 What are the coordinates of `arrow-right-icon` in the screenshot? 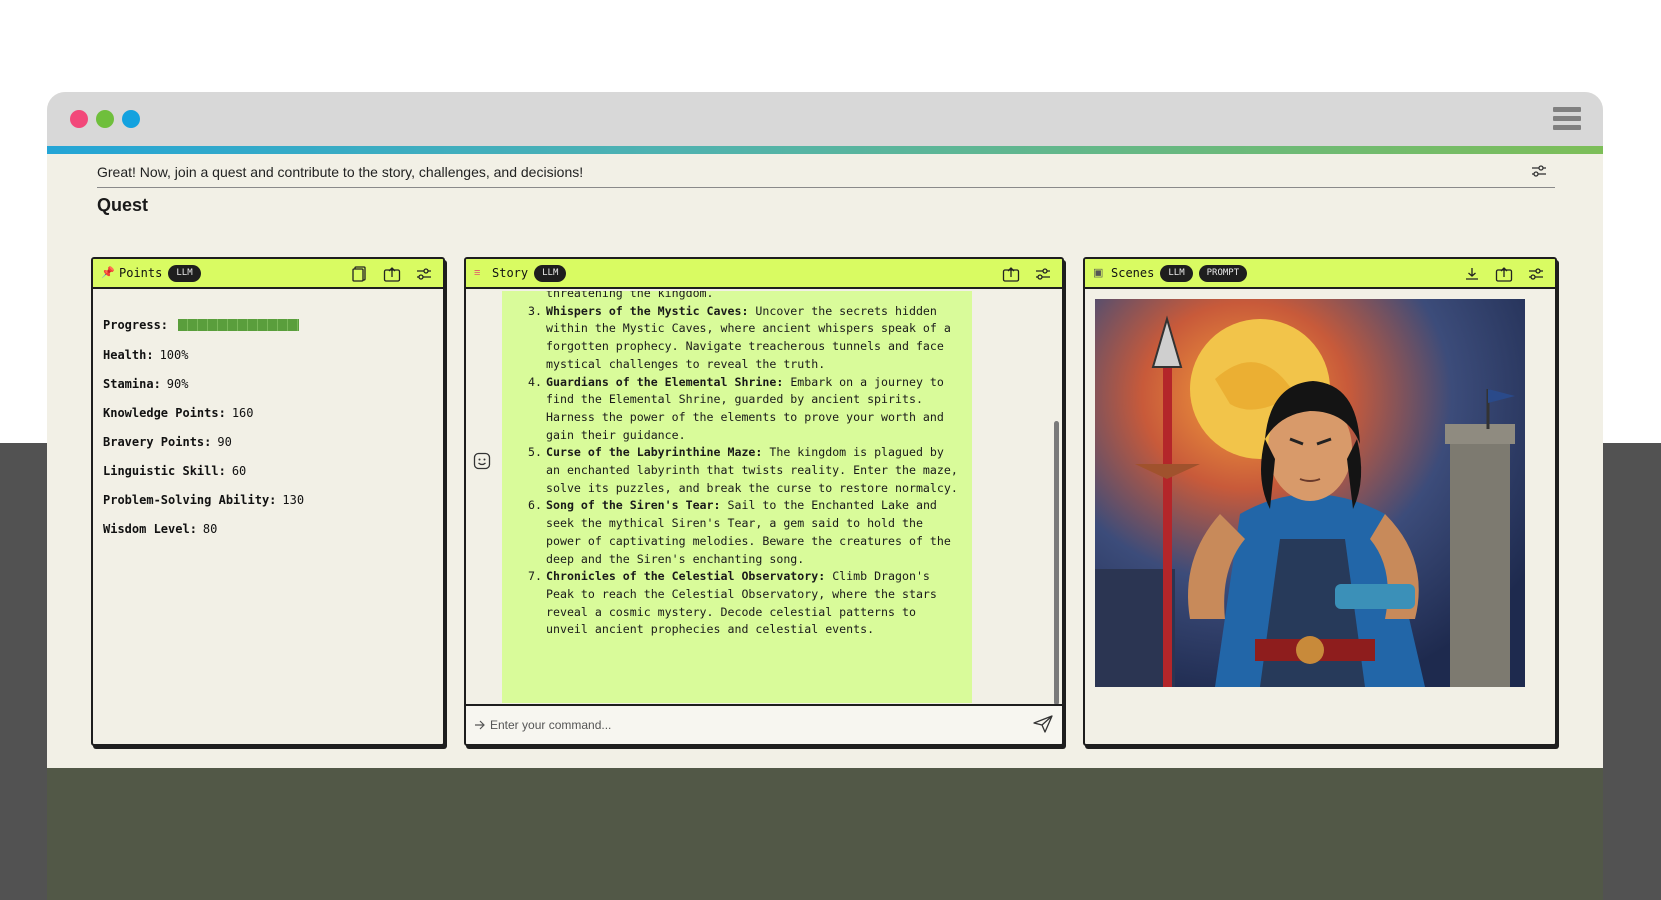 It's located at (480, 725).